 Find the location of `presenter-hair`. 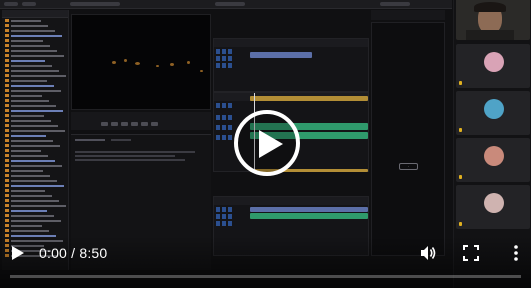

presenter-hair is located at coordinates (490, 7).